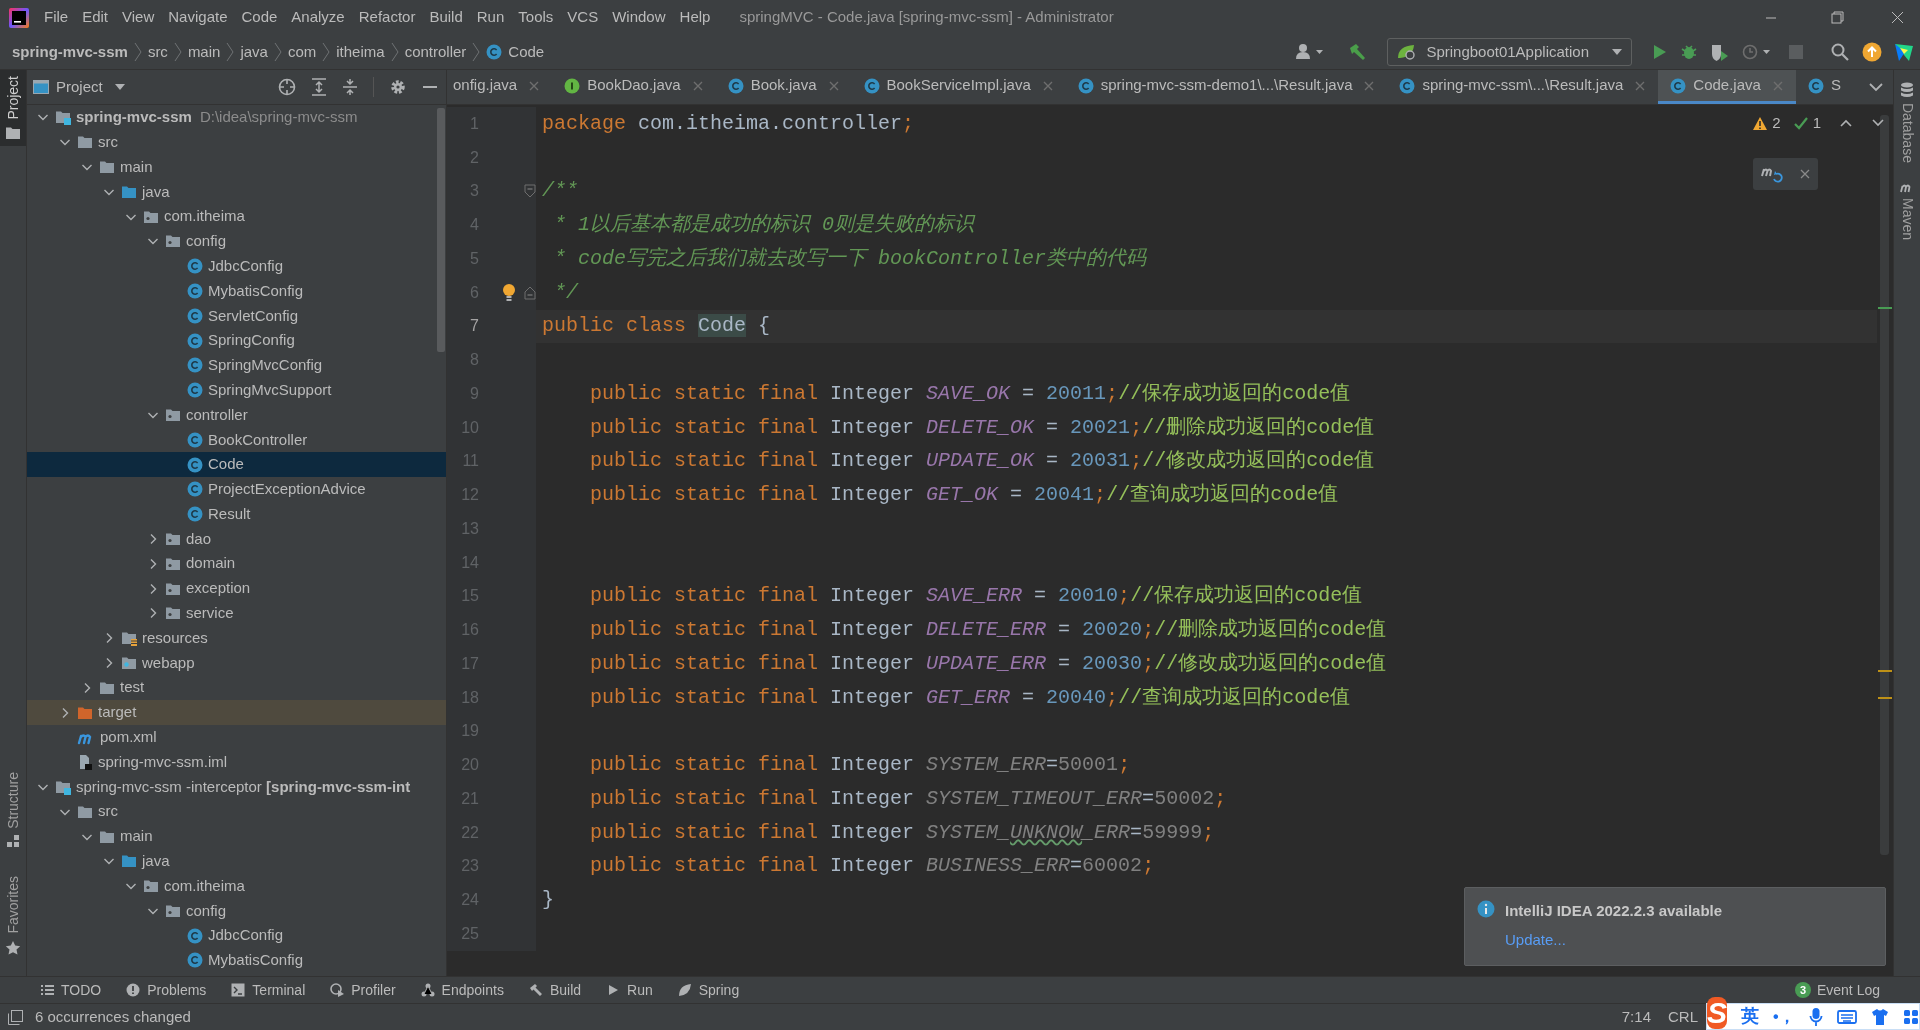  Describe the element at coordinates (509, 292) in the screenshot. I see `lightbulb-icon` at that location.